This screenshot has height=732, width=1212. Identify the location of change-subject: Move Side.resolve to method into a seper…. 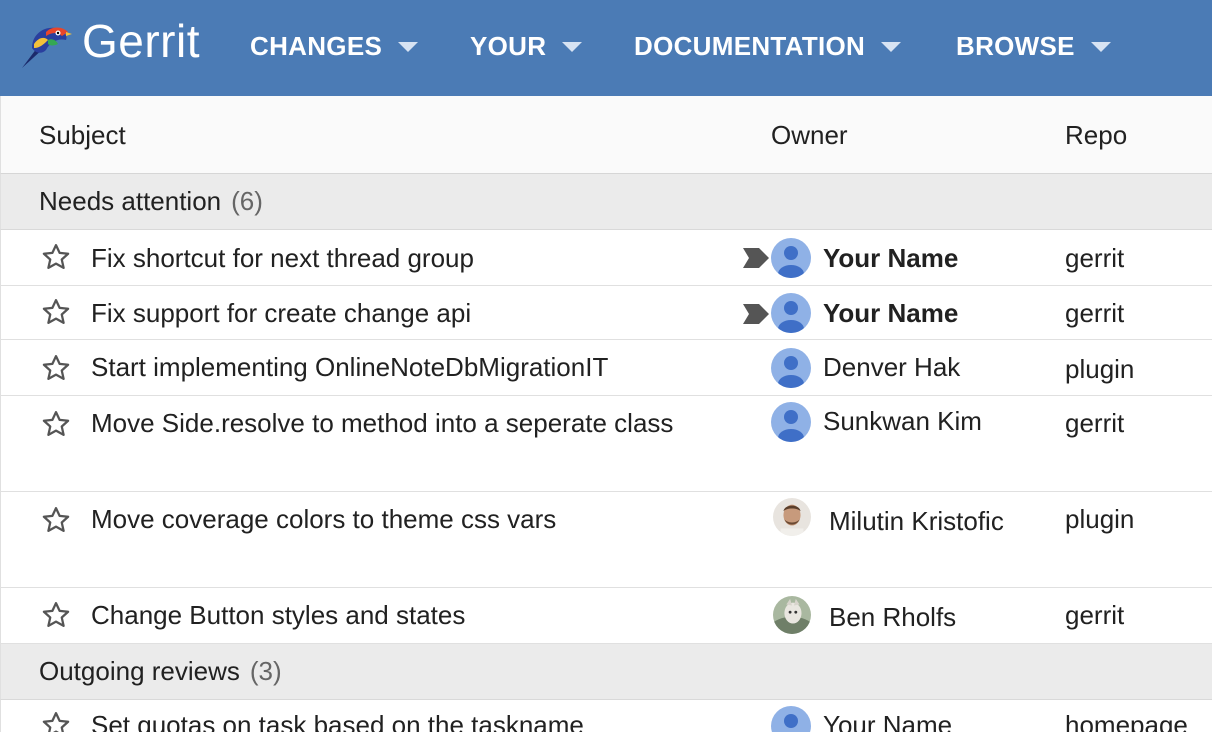
(382, 423).